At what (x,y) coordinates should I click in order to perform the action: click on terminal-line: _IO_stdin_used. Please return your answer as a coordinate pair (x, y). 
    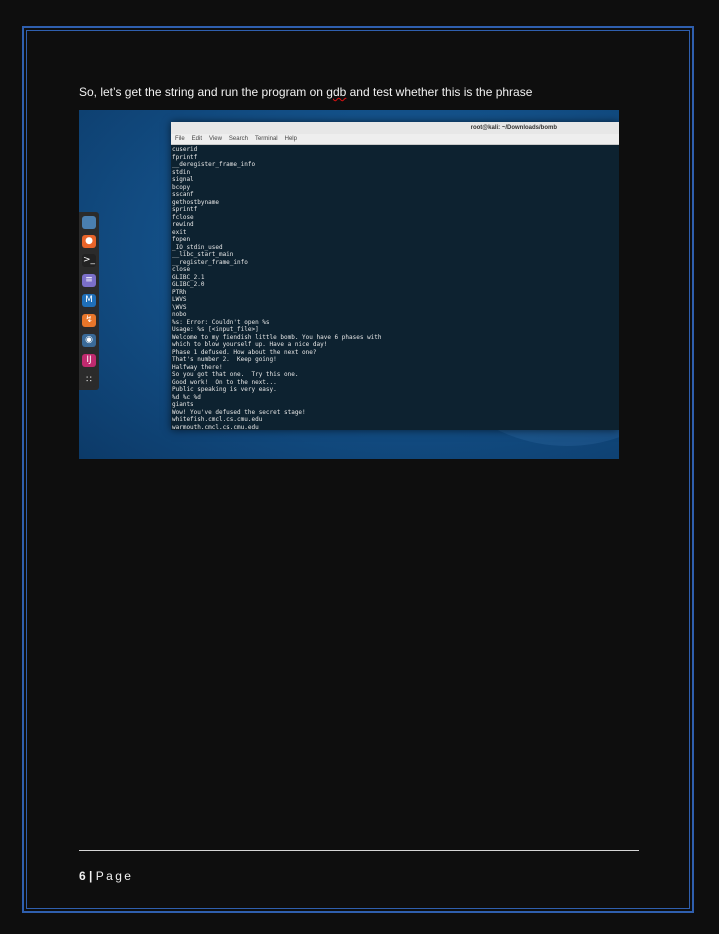
    Looking at the image, I should click on (197, 247).